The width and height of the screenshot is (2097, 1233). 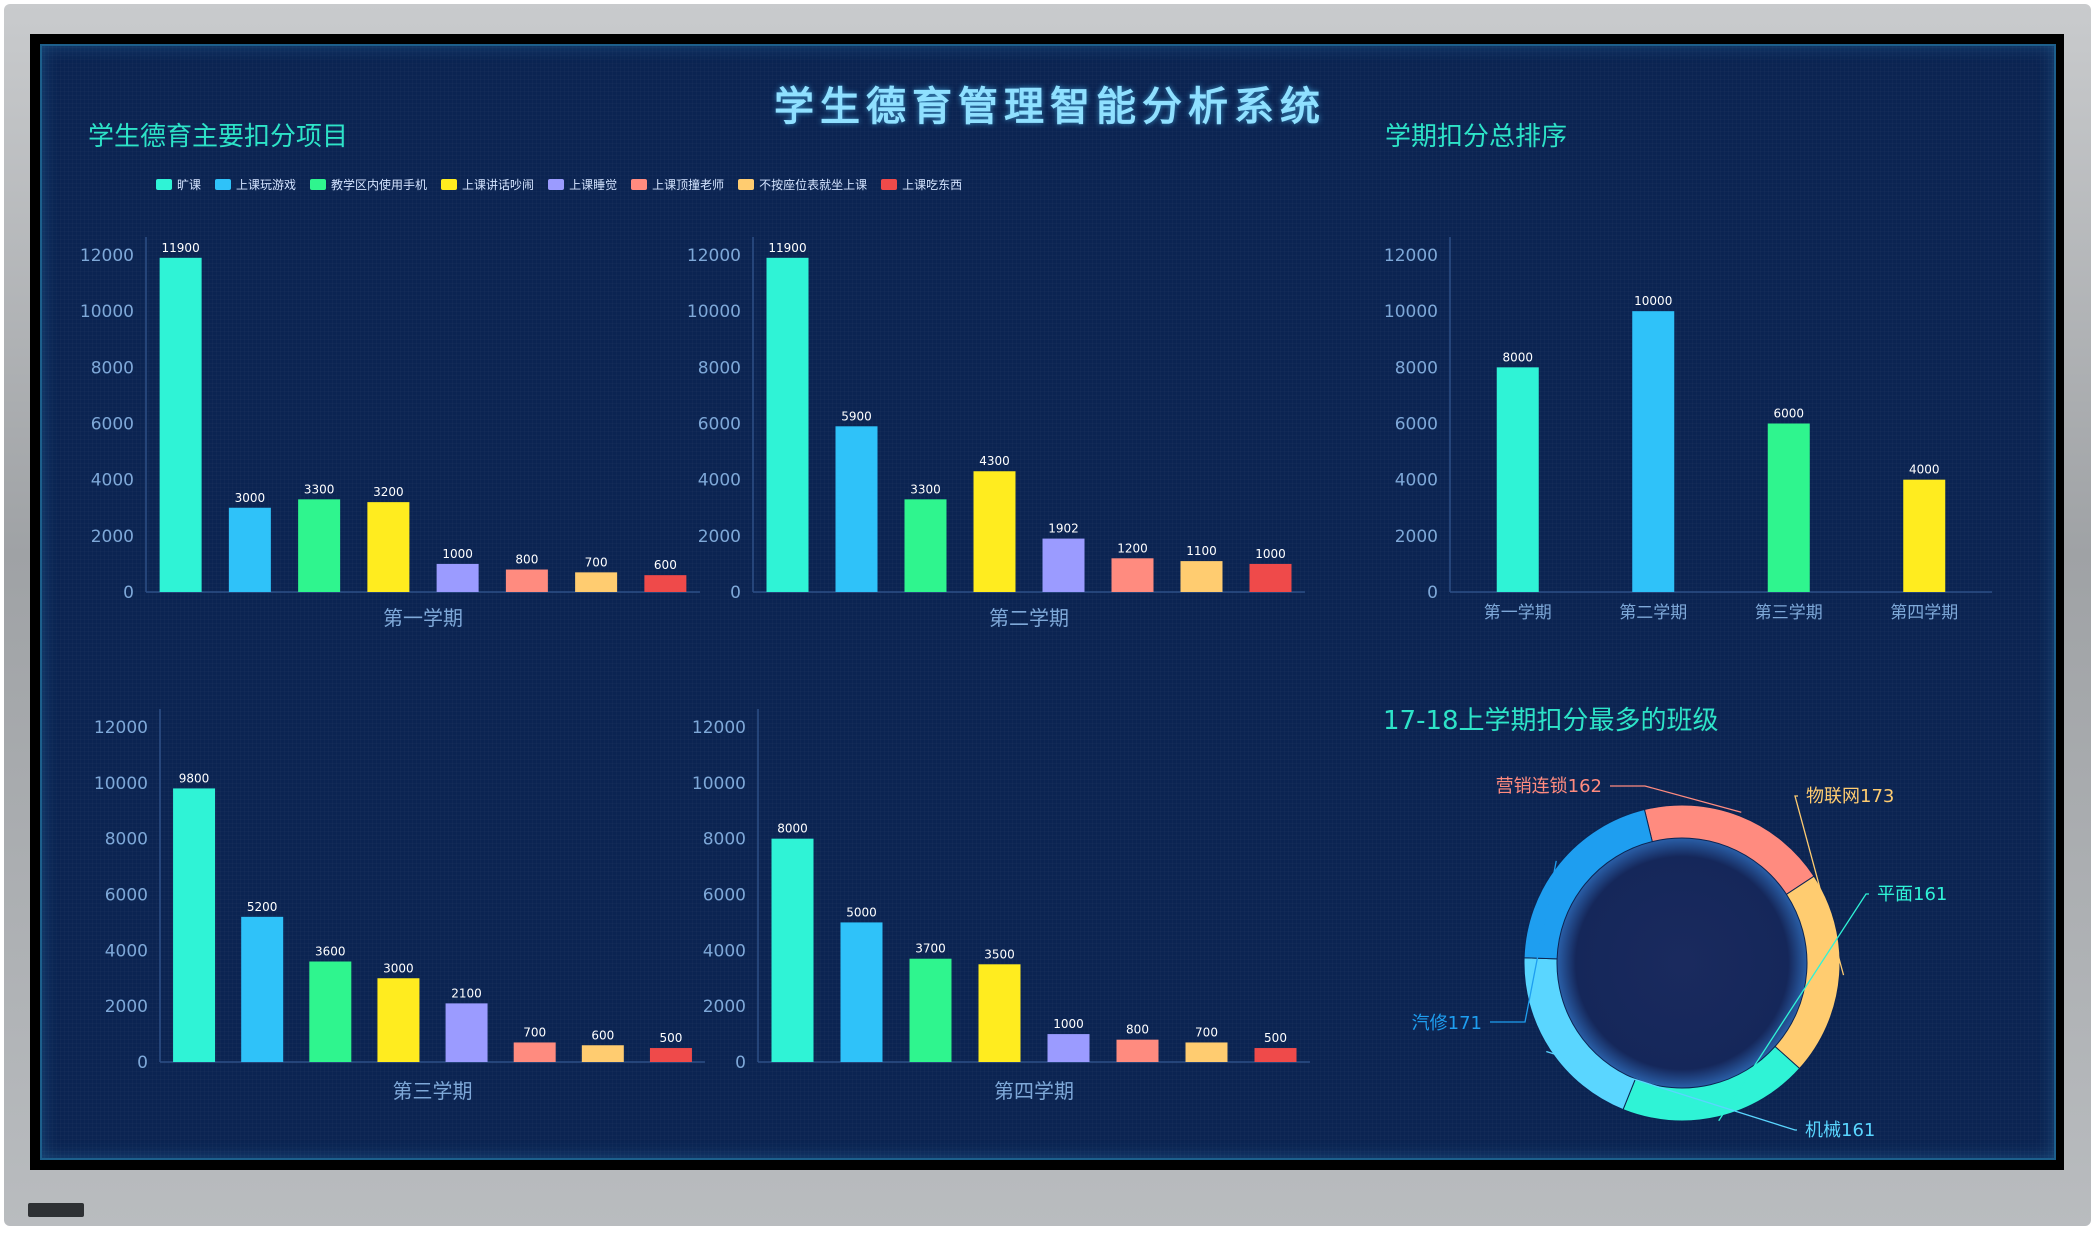 I want to click on bar-value-label: 9800, so click(x=194, y=778).